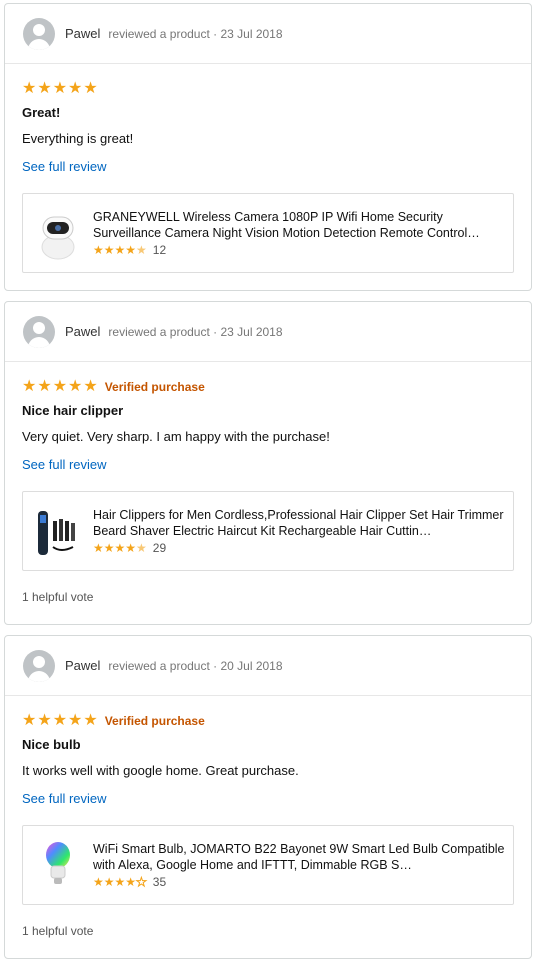  Describe the element at coordinates (58, 531) in the screenshot. I see `hair-clipper-icon` at that location.